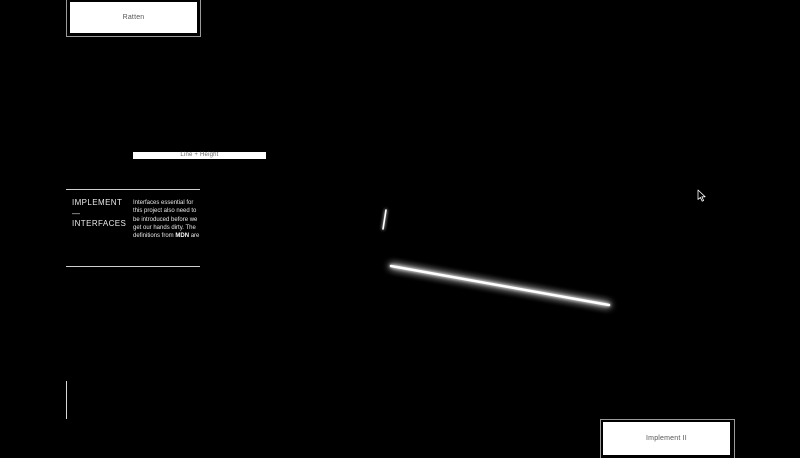 The height and width of the screenshot is (458, 800). I want to click on line-height-button: Line + Height, so click(199, 155).